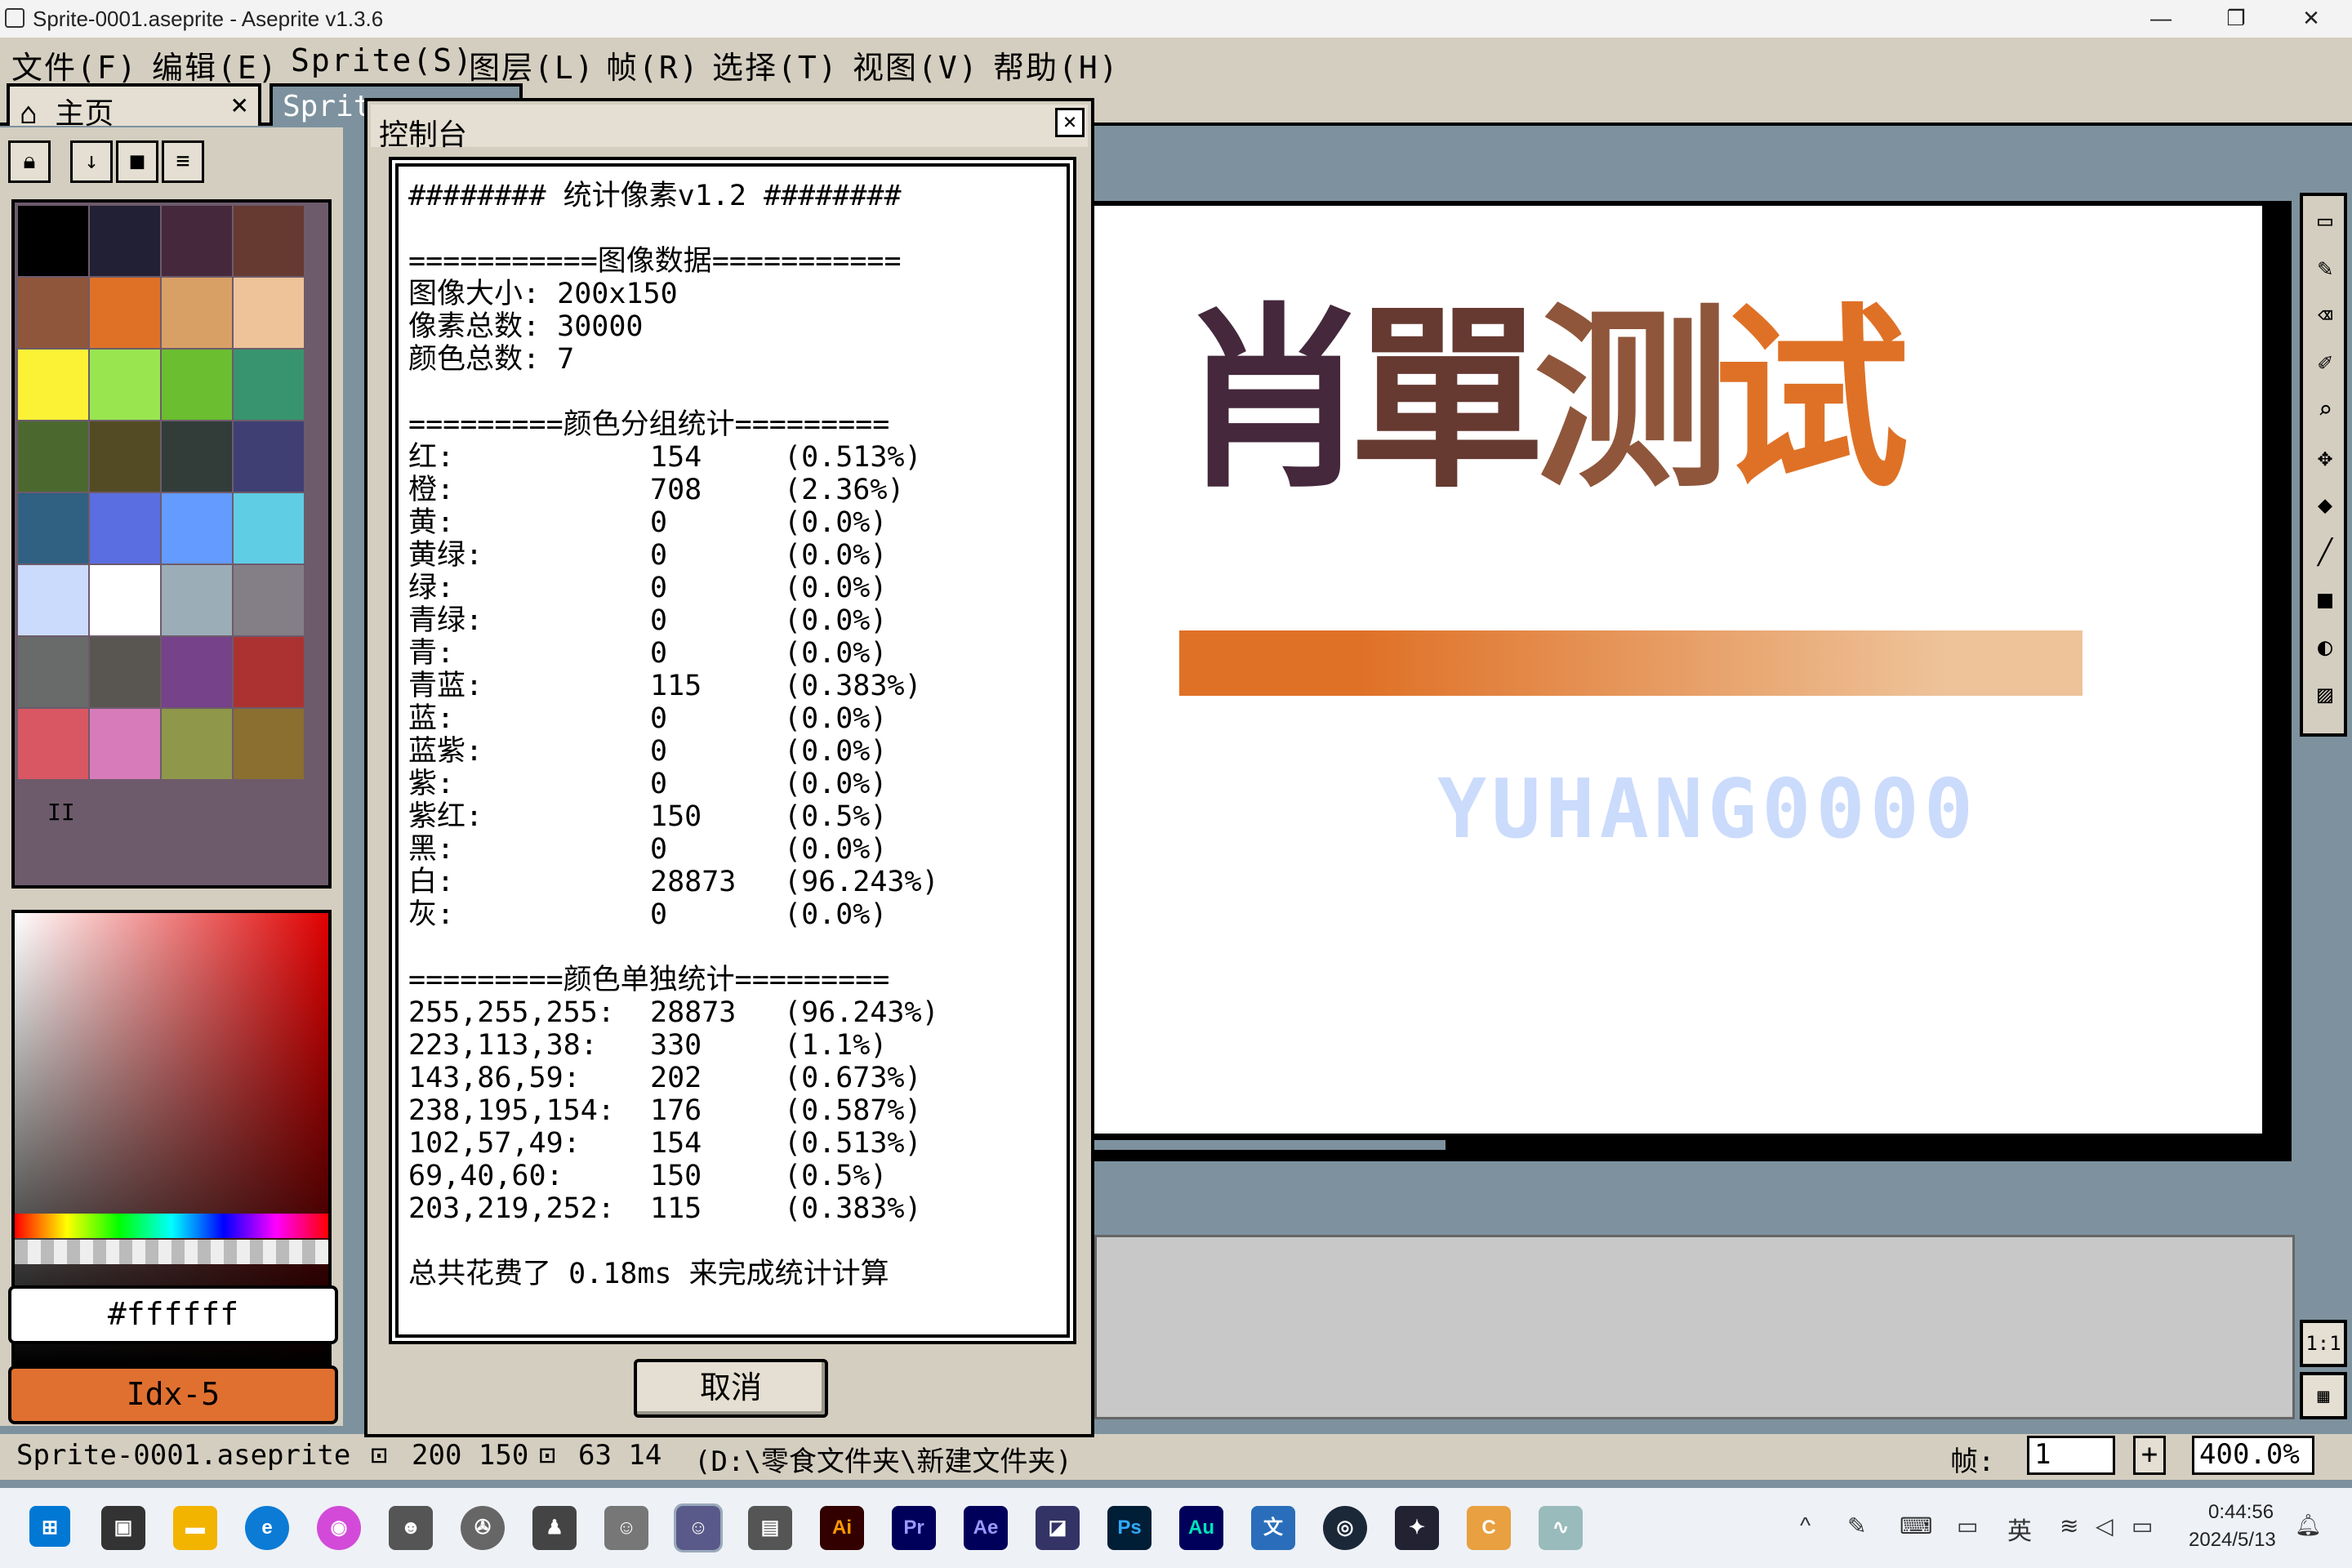  Describe the element at coordinates (1070, 122) in the screenshot. I see `close-icon: ×` at that location.